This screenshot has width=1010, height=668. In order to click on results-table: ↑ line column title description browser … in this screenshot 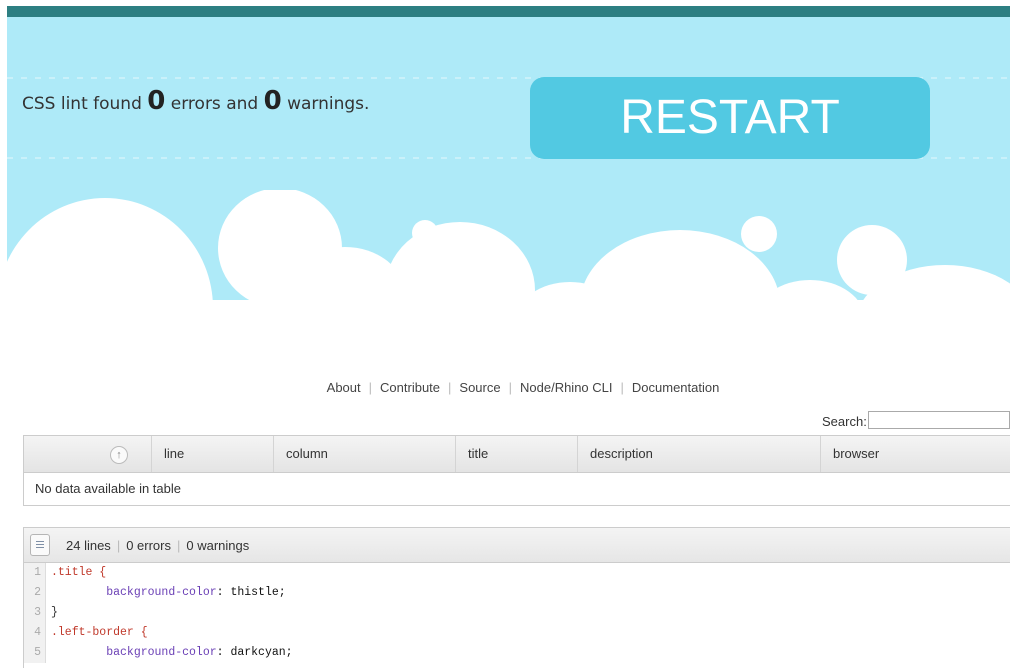, I will do `click(516, 470)`.